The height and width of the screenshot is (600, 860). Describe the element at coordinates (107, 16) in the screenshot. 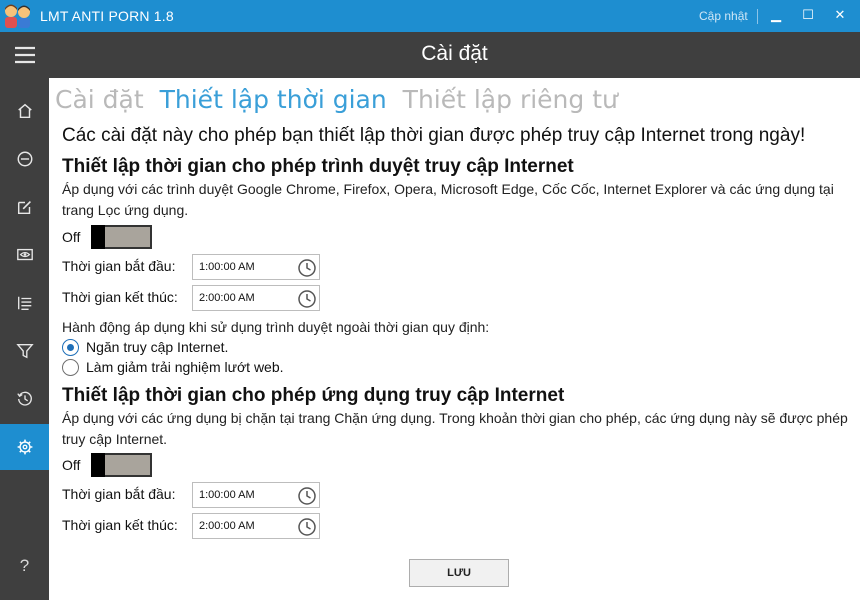

I see `app-title: LMT ANTI PORN 1.8` at that location.